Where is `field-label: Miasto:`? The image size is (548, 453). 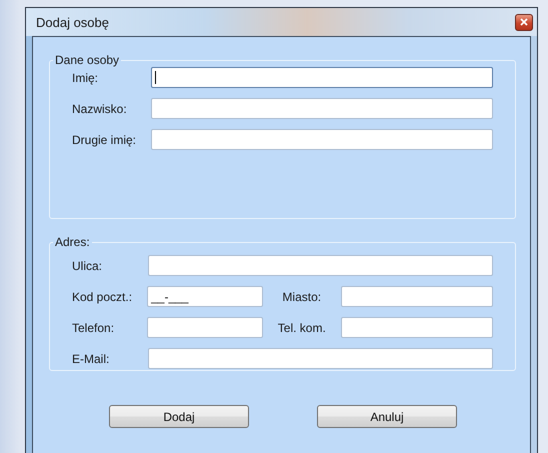
field-label: Miasto: is located at coordinates (301, 297).